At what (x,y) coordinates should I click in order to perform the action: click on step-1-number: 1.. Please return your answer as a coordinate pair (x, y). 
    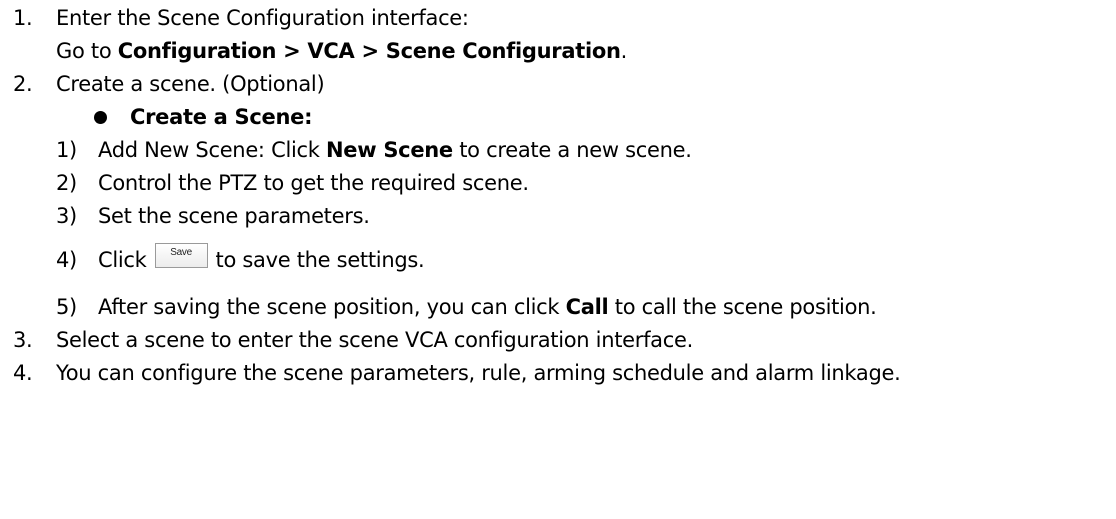
    Looking at the image, I should click on (23, 18).